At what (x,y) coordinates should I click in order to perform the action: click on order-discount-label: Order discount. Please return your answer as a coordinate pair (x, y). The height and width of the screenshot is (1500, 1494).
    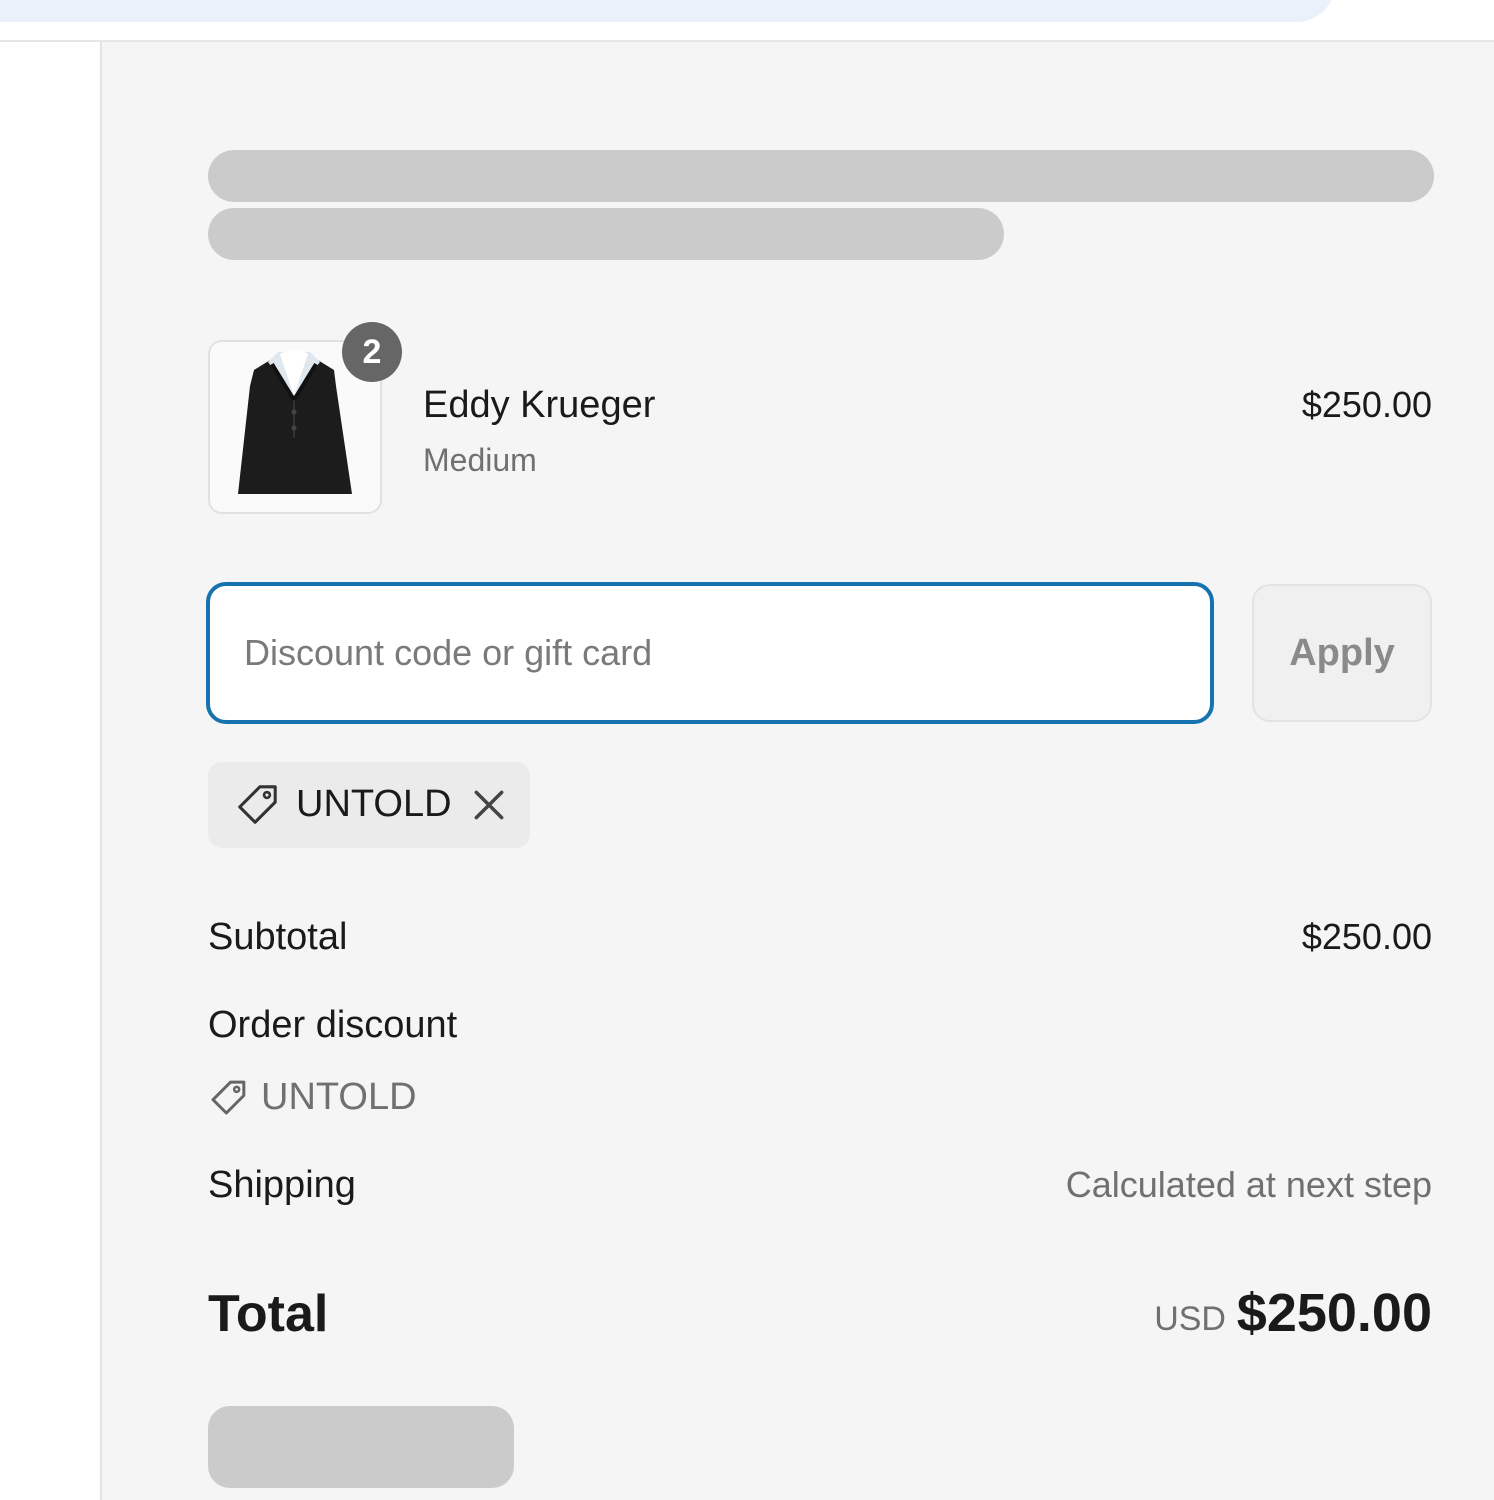
    Looking at the image, I should click on (333, 1025).